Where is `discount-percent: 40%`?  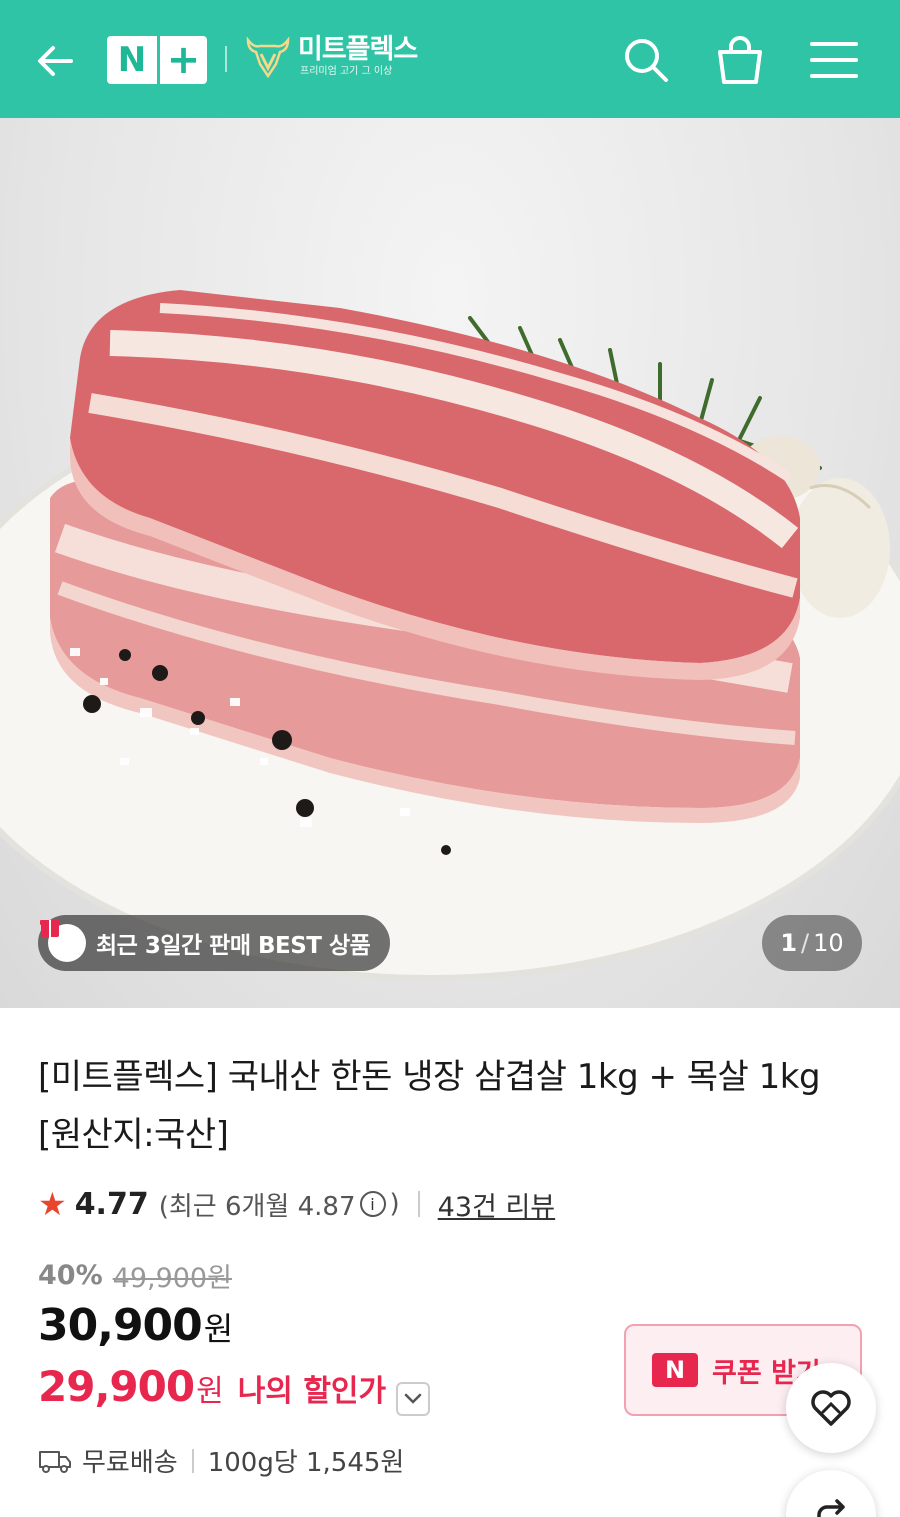
discount-percent: 40% is located at coordinates (70, 1275).